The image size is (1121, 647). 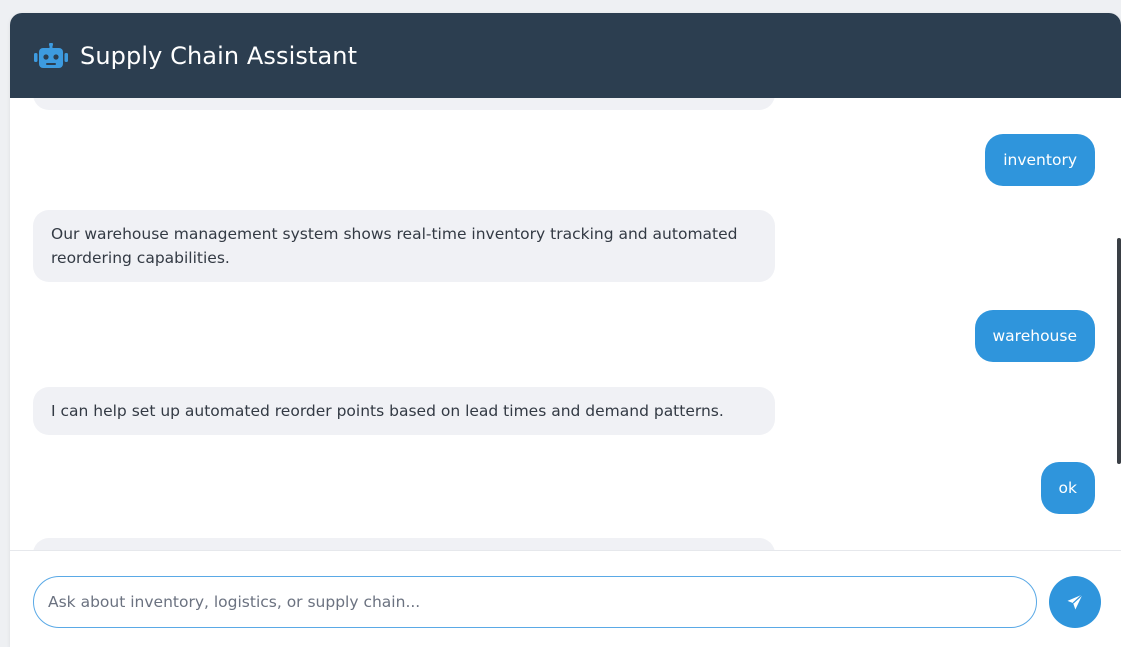 I want to click on chat-title: Supply Chain Assistant, so click(x=219, y=55).